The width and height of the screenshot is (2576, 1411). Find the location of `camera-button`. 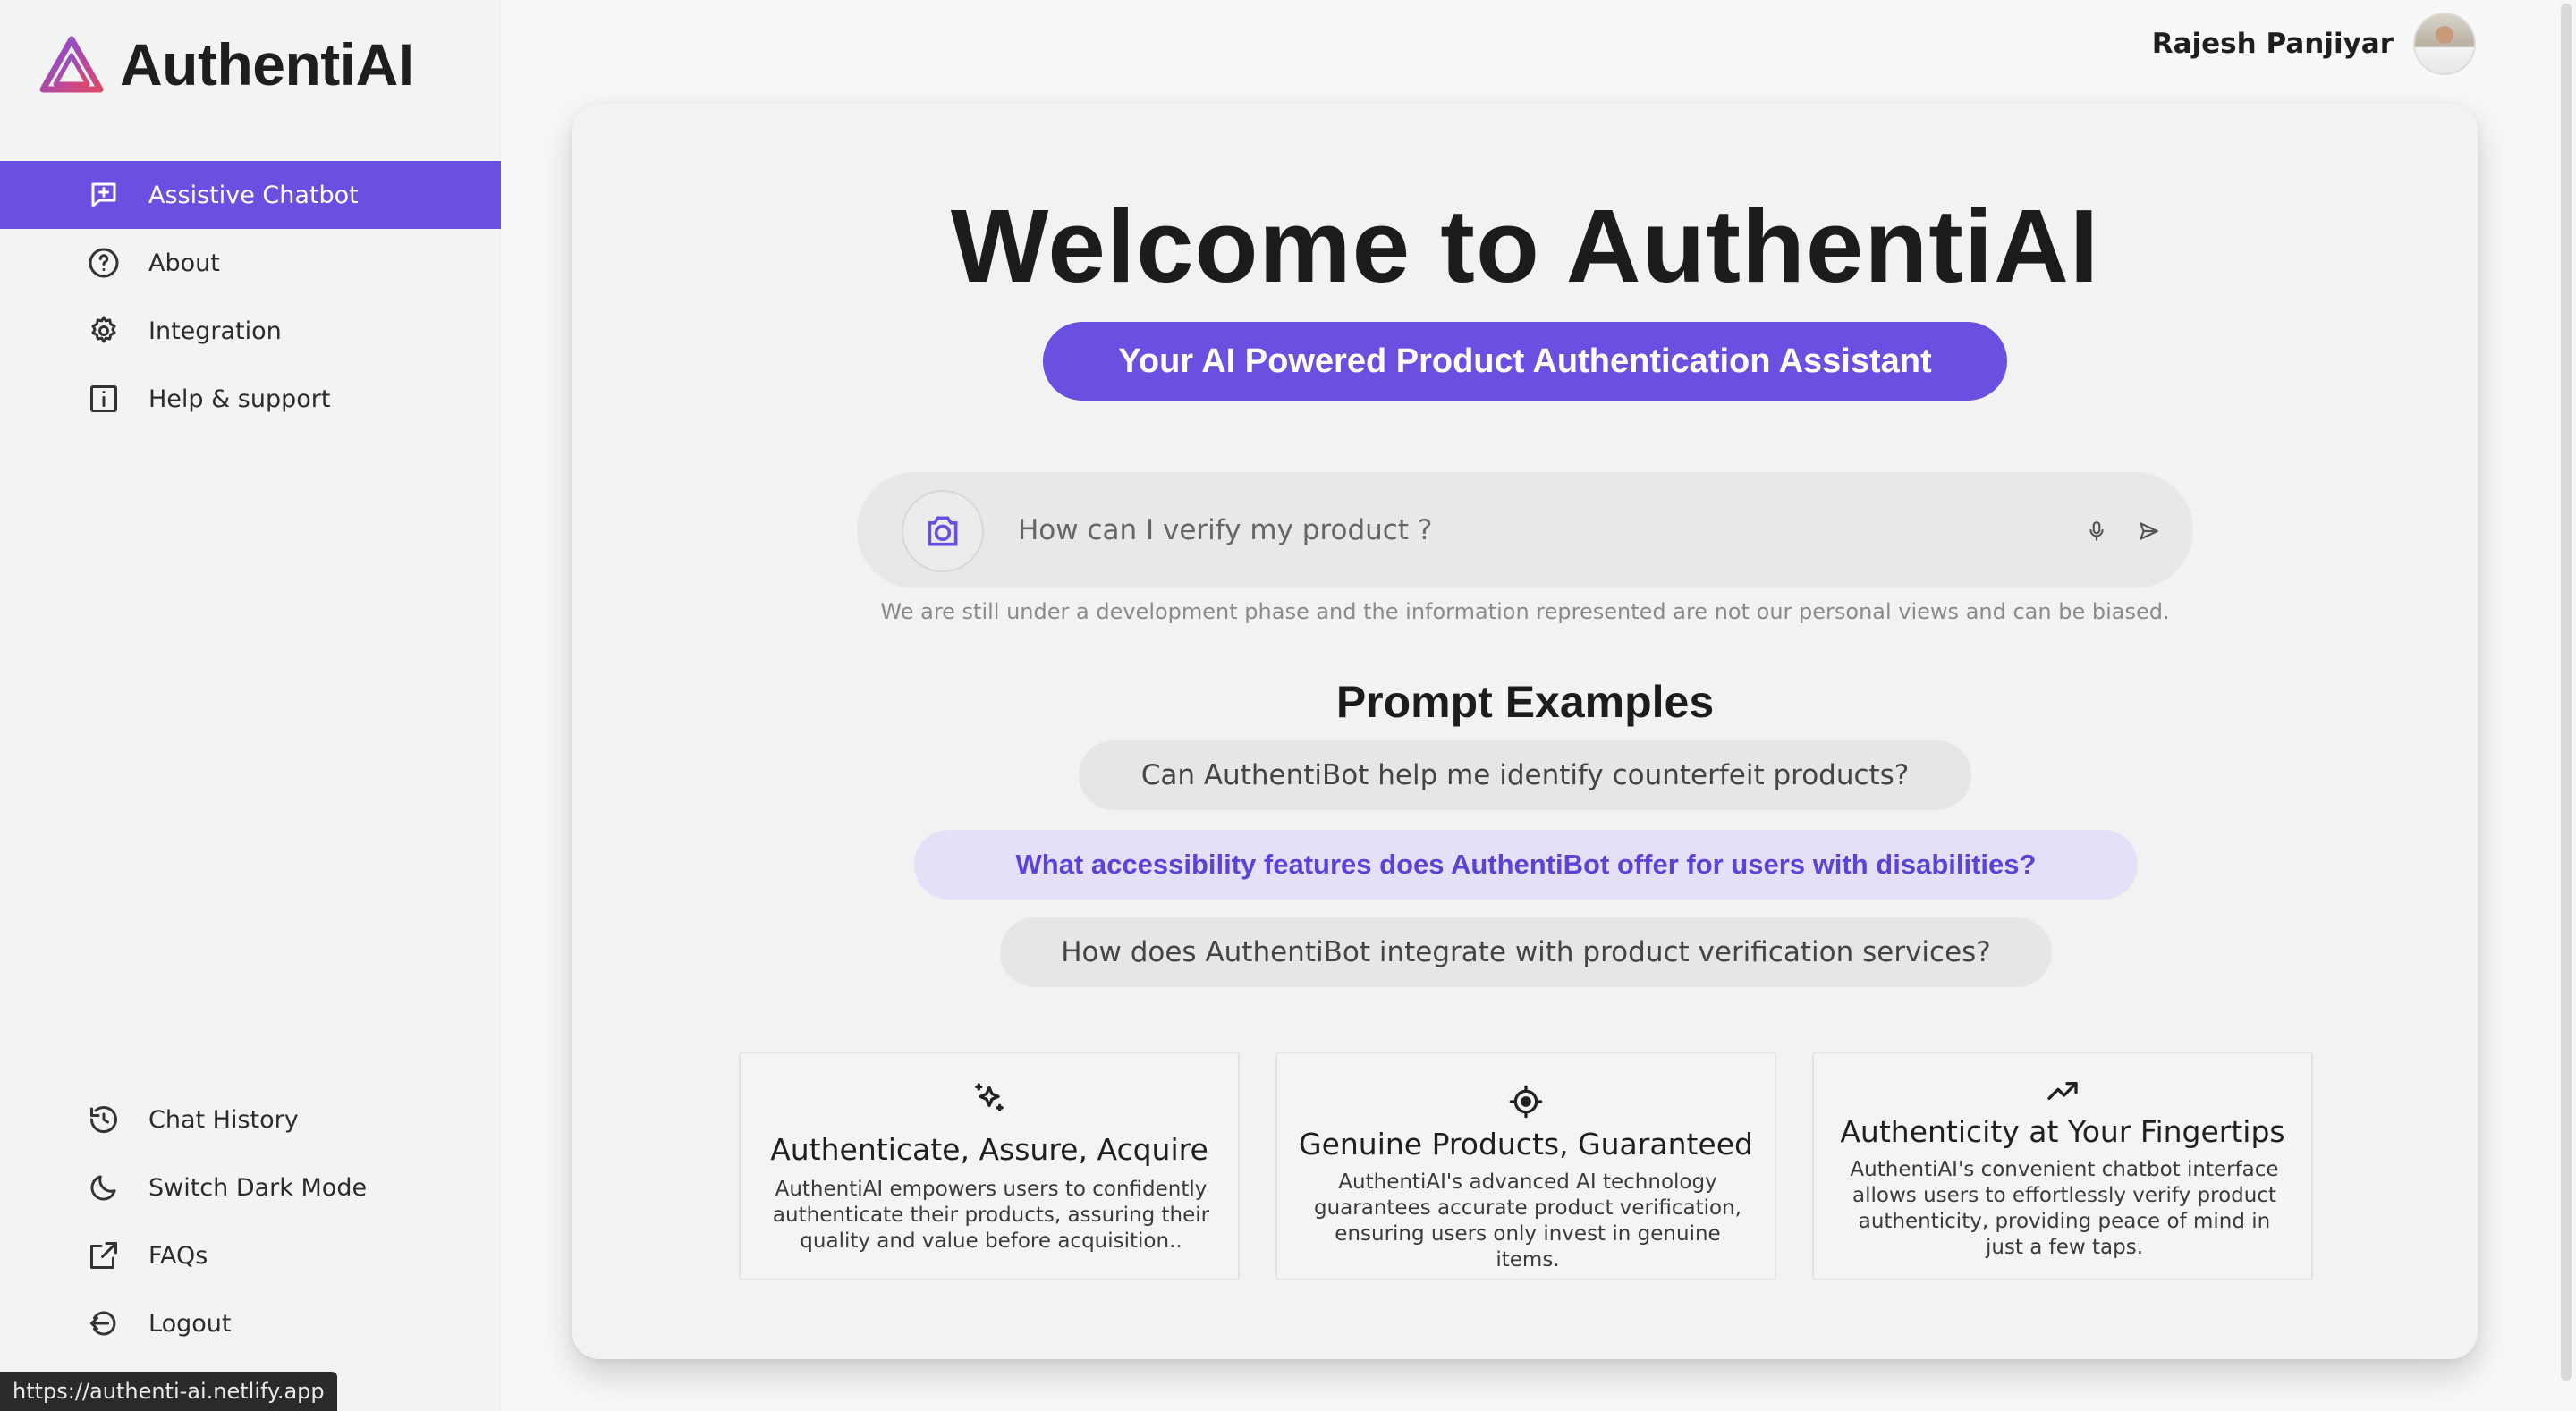

camera-button is located at coordinates (943, 531).